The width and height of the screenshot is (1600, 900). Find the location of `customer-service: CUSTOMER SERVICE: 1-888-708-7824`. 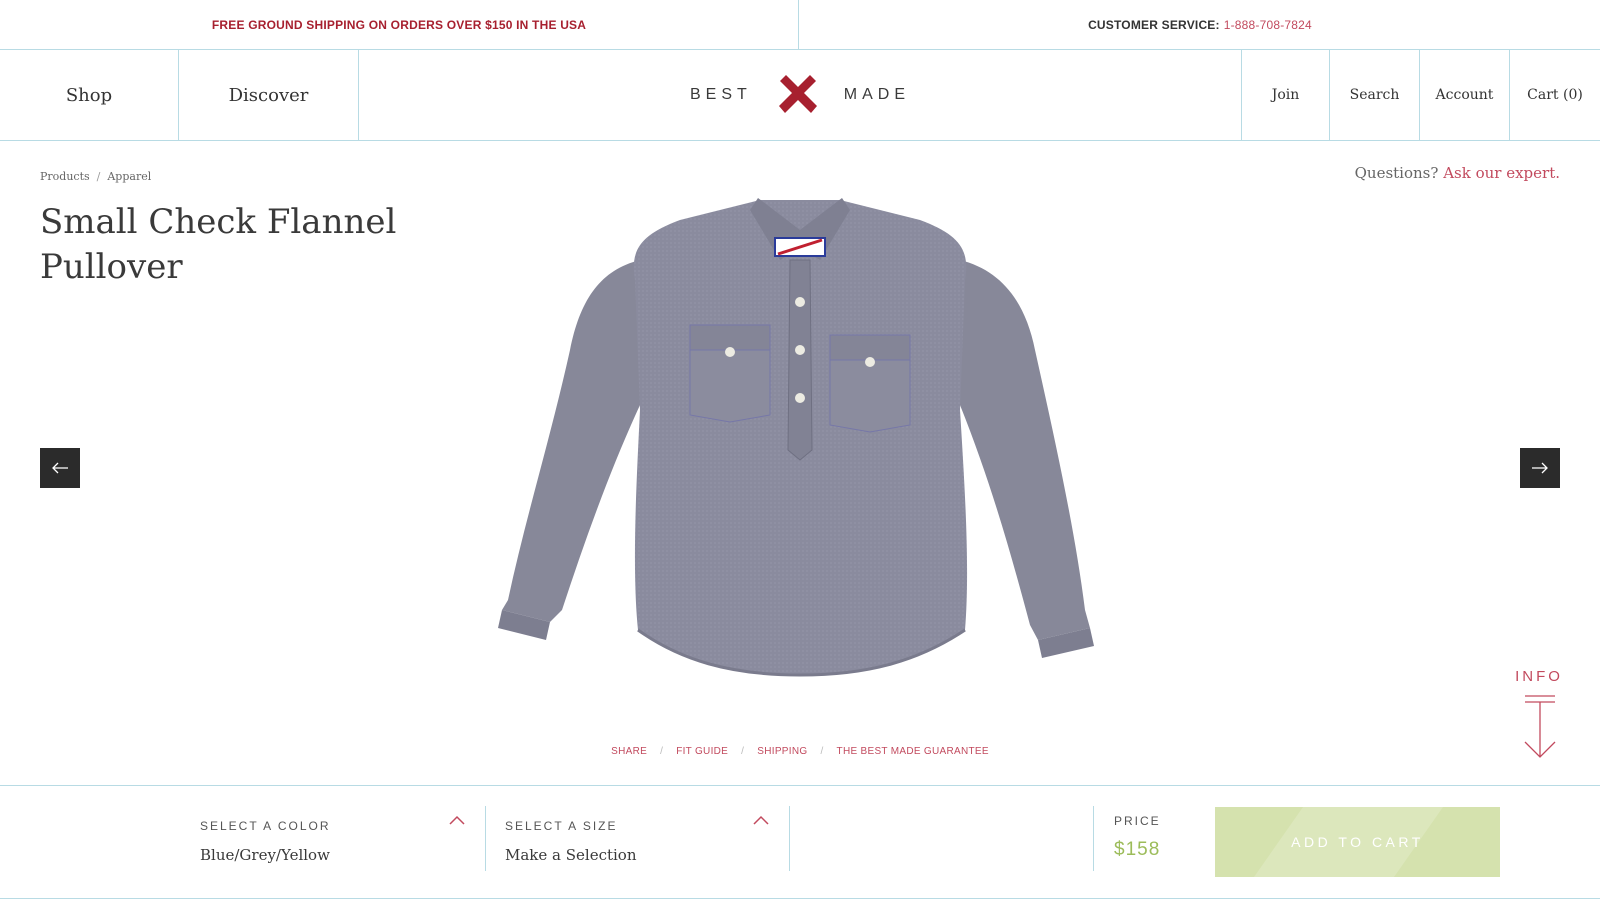

customer-service: CUSTOMER SERVICE: 1-888-708-7824 is located at coordinates (1200, 24).